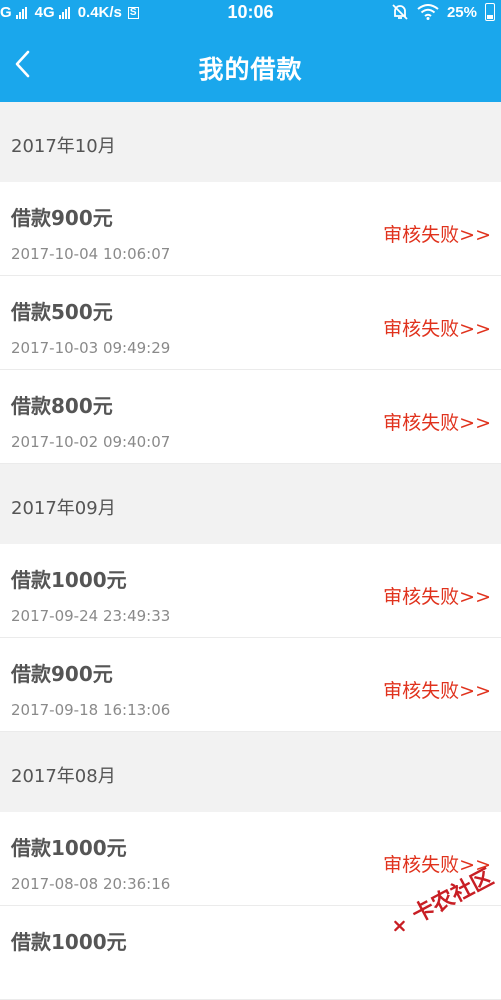  Describe the element at coordinates (62, 312) in the screenshot. I see `loan-amount: 借款500元` at that location.